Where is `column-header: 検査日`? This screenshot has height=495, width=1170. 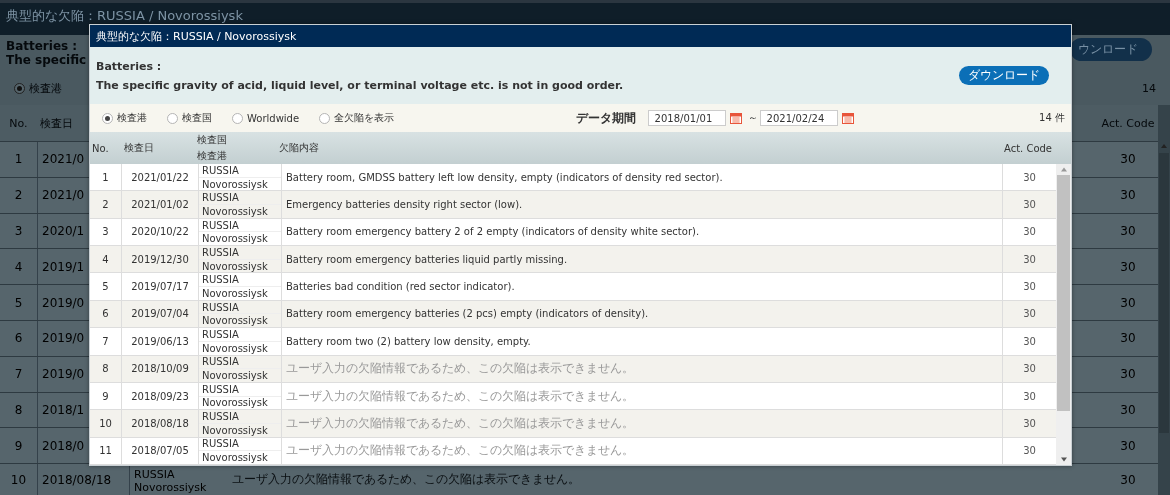 column-header: 検査日 is located at coordinates (139, 148).